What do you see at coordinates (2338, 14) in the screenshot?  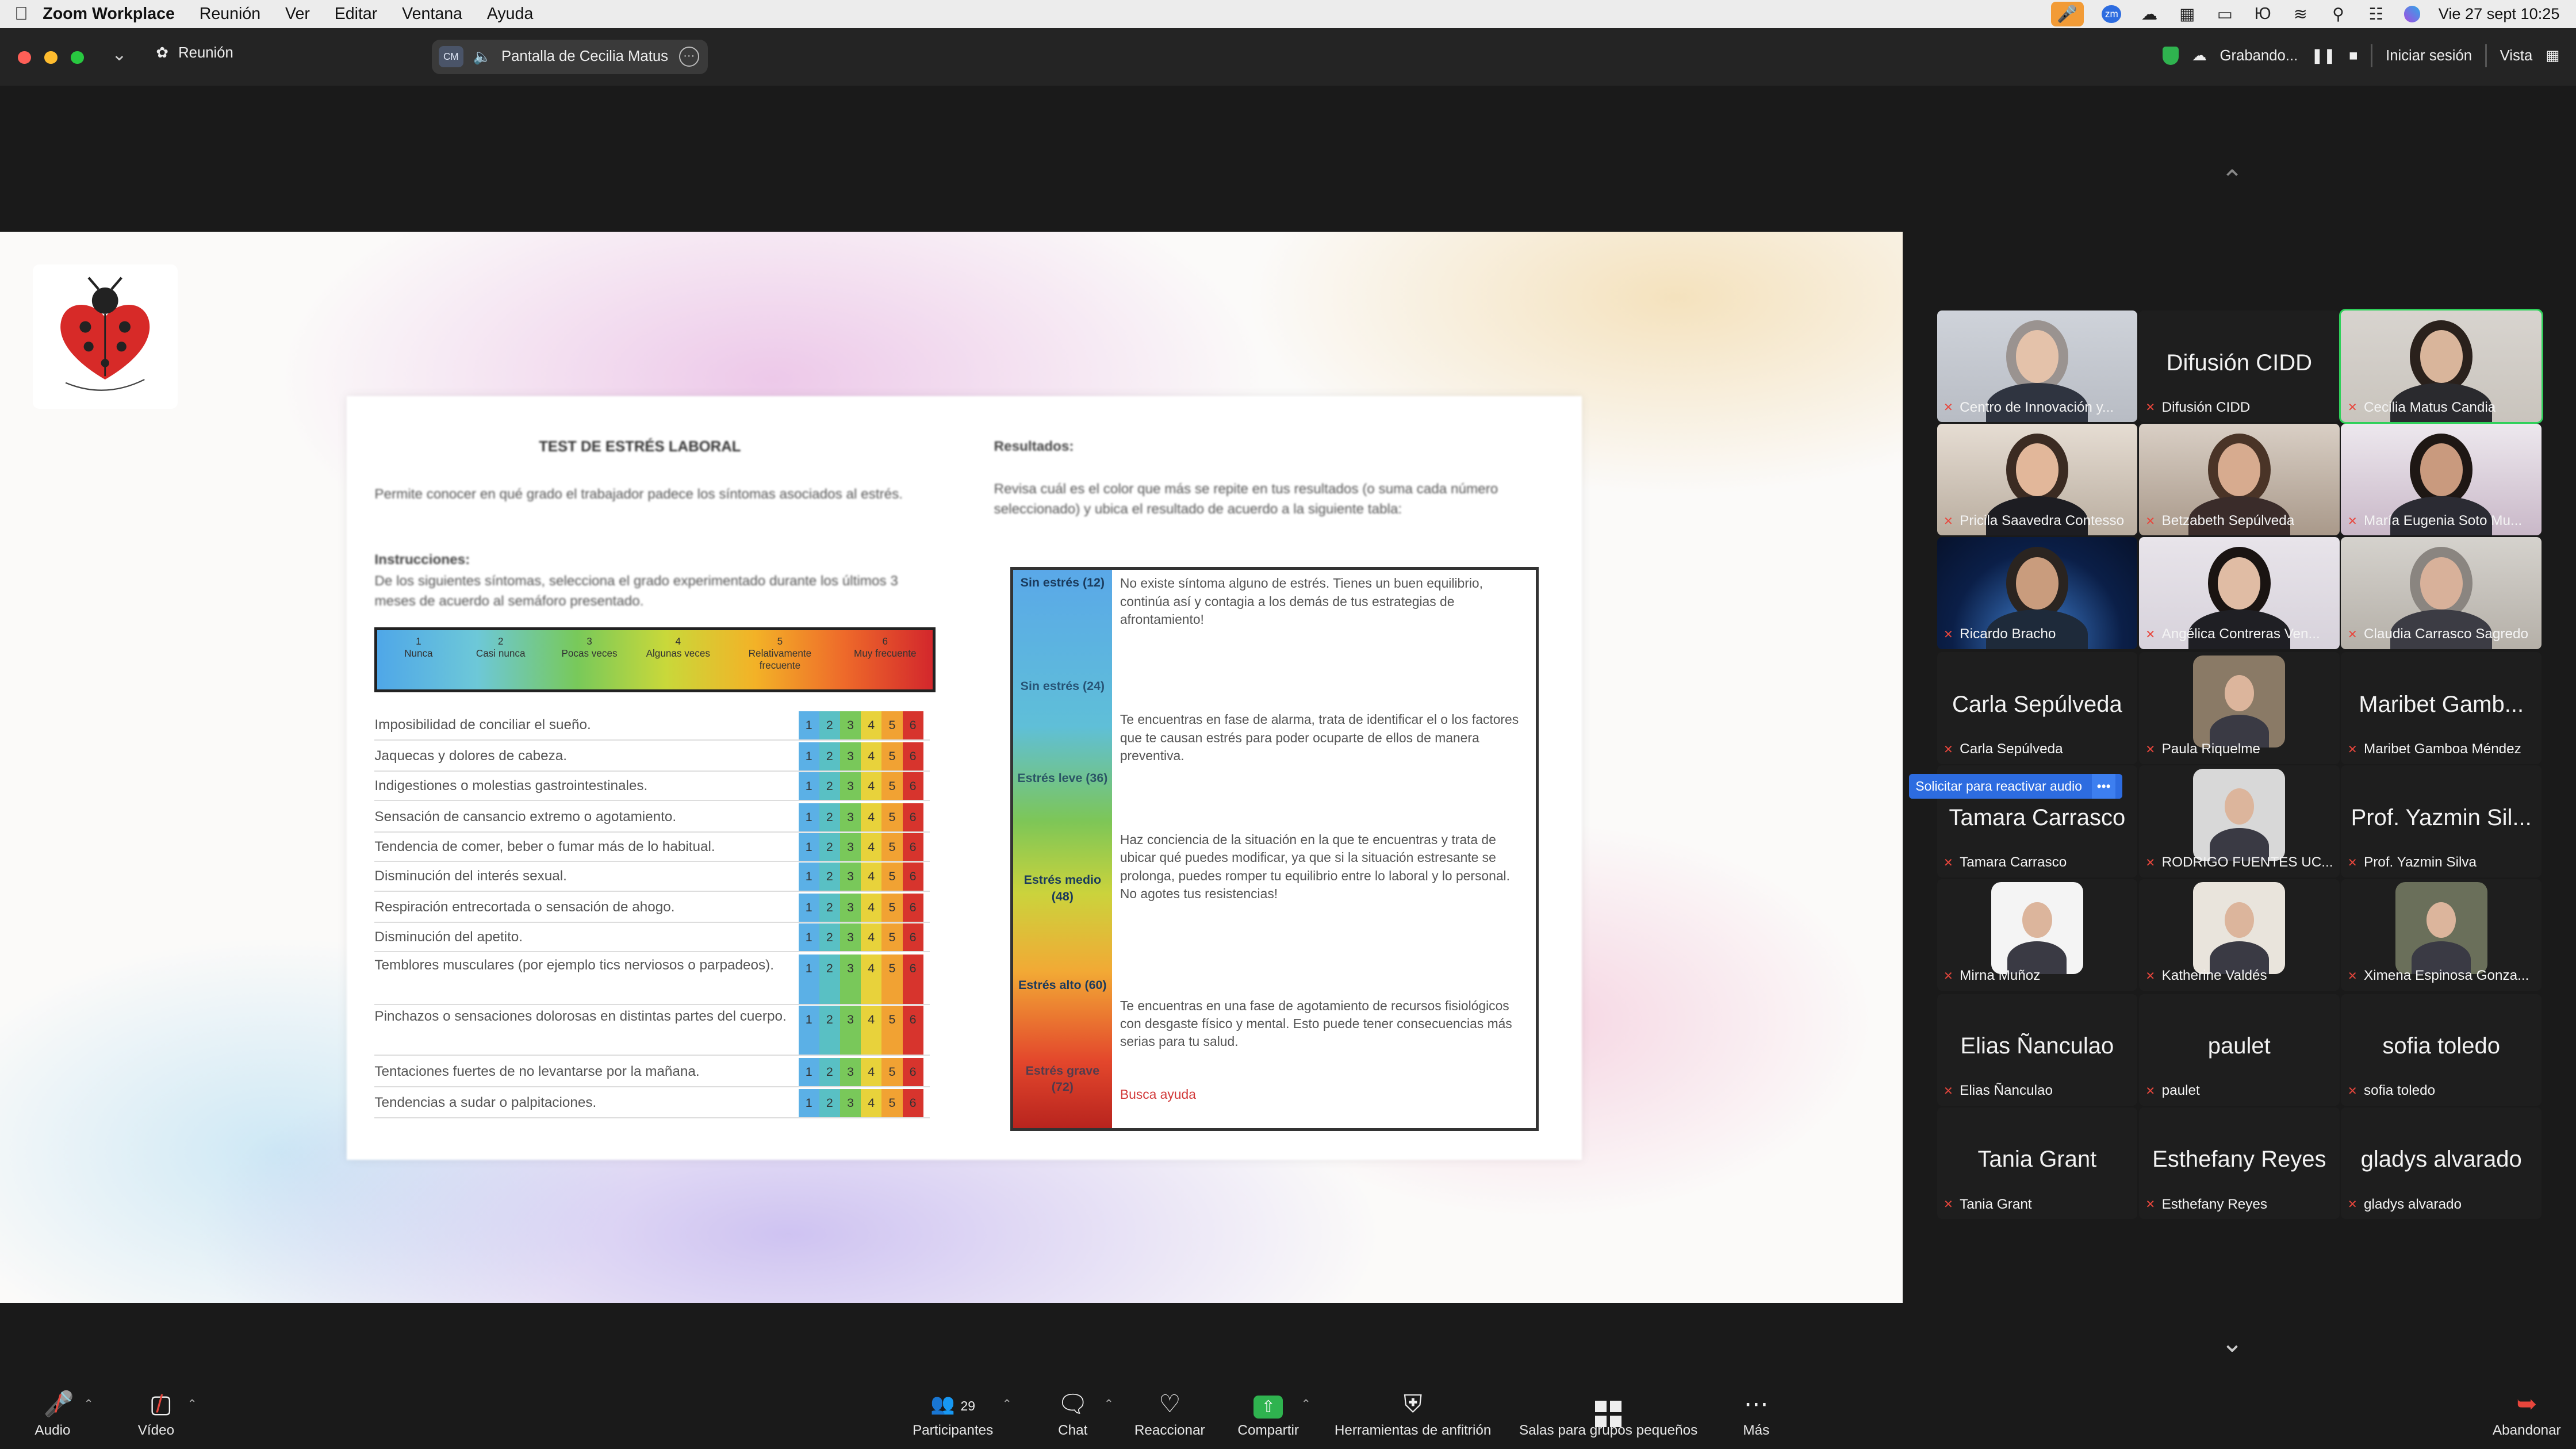 I see `spotlight-search-icon: ⚲` at bounding box center [2338, 14].